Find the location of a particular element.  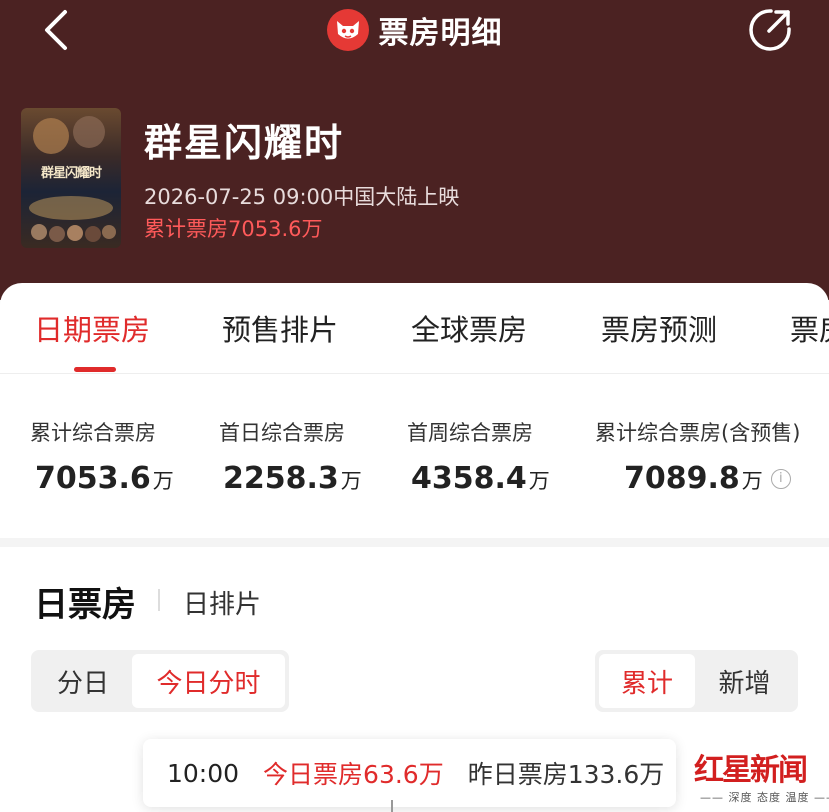

total-box-office: 累计票房7053.6万 is located at coordinates (233, 229).